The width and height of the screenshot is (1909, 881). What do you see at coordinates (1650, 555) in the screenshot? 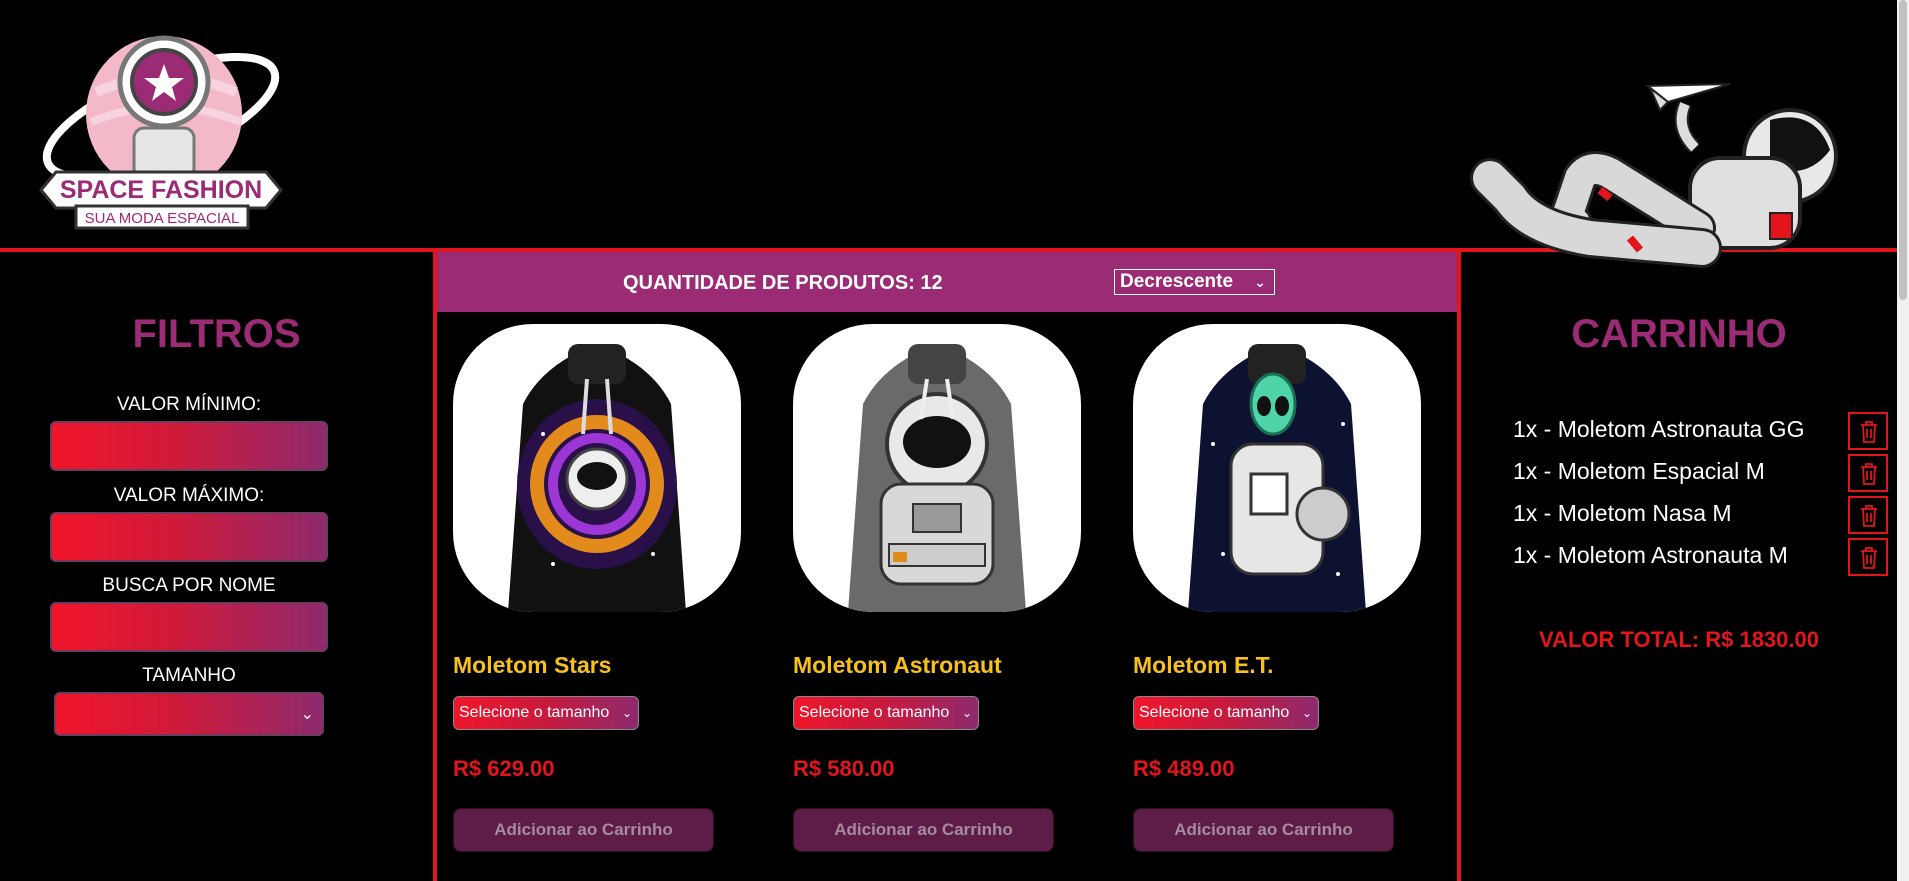
I see `cart-item: 1x - Moletom Astronauta M` at bounding box center [1650, 555].